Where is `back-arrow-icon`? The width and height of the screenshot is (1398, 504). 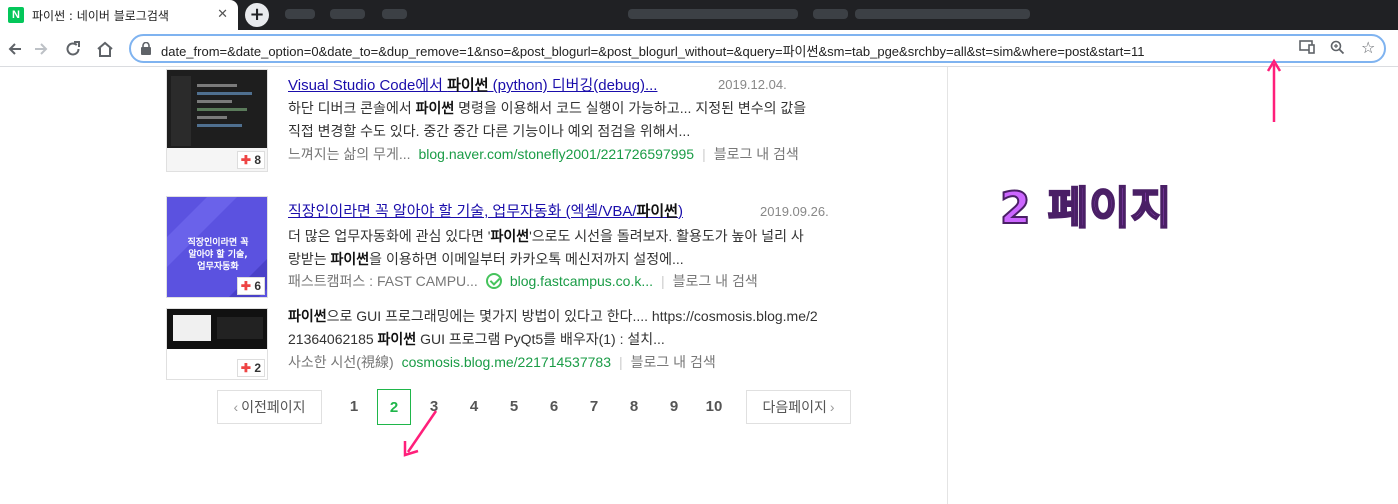 back-arrow-icon is located at coordinates (15, 49).